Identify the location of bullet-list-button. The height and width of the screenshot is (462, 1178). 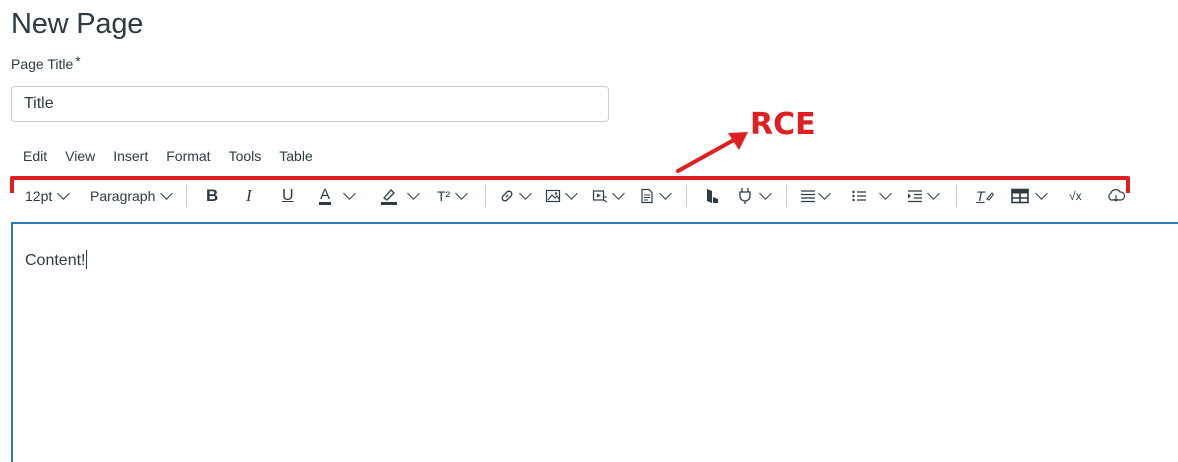
(871, 196).